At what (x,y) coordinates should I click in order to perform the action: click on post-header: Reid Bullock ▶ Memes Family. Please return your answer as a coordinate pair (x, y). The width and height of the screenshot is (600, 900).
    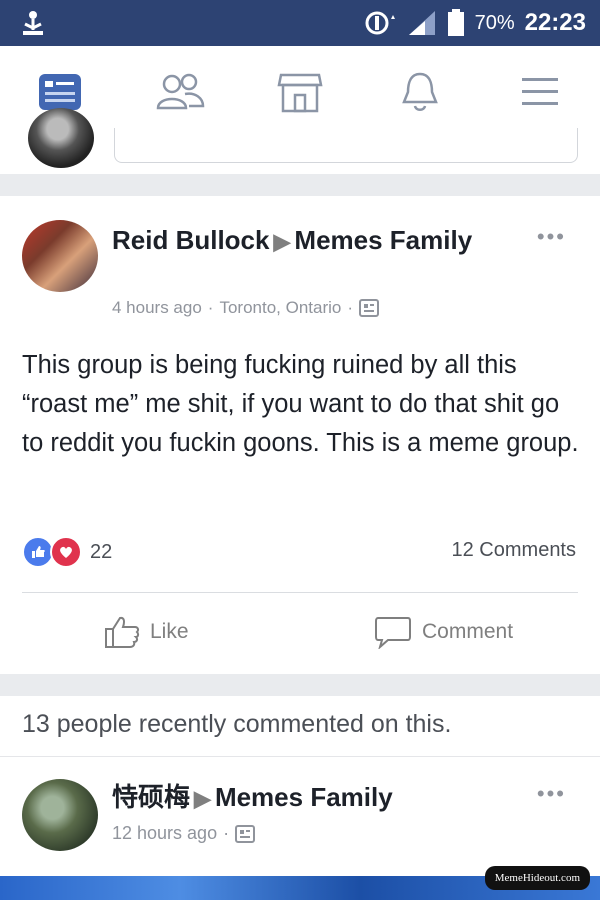
    Looking at the image, I should click on (302, 241).